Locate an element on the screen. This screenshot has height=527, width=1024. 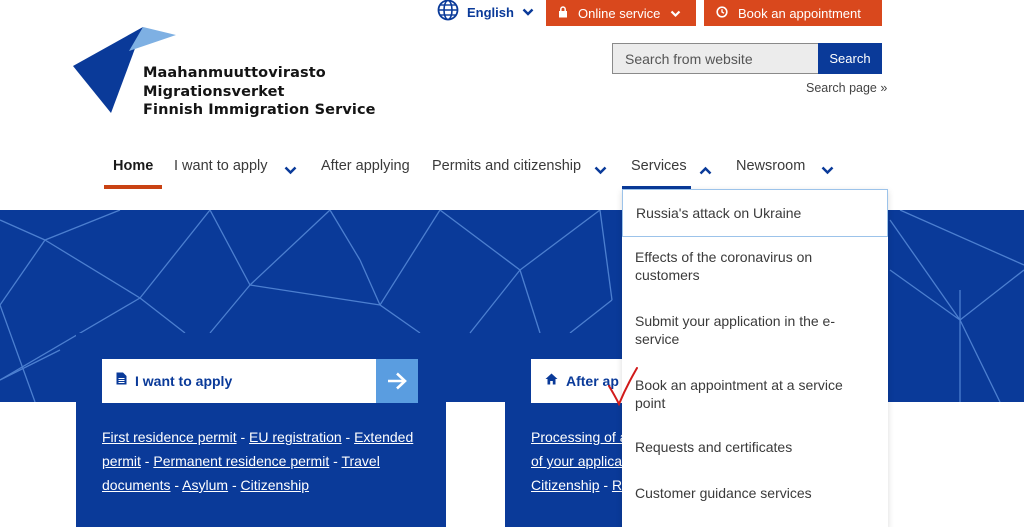
nav-newsroom: Newsroom is located at coordinates (770, 169).